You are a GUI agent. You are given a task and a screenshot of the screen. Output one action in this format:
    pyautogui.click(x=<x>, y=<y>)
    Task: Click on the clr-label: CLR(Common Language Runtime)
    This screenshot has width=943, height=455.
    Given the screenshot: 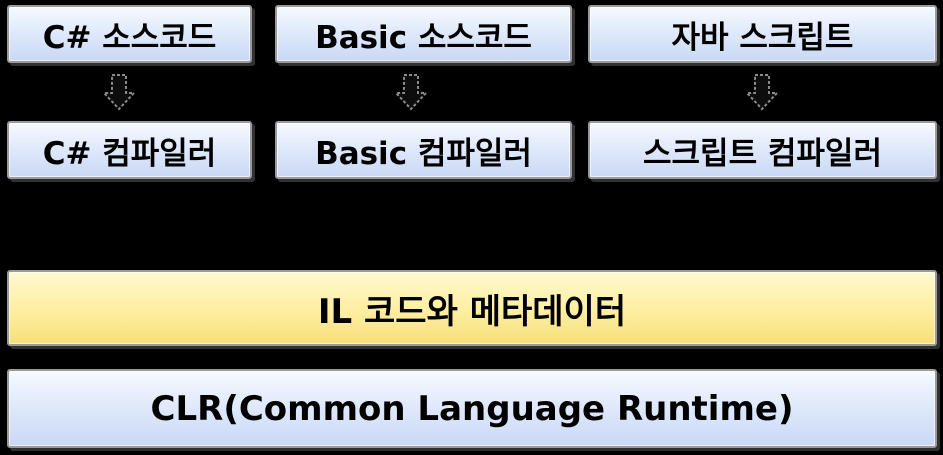 What is the action you would take?
    pyautogui.click(x=472, y=408)
    